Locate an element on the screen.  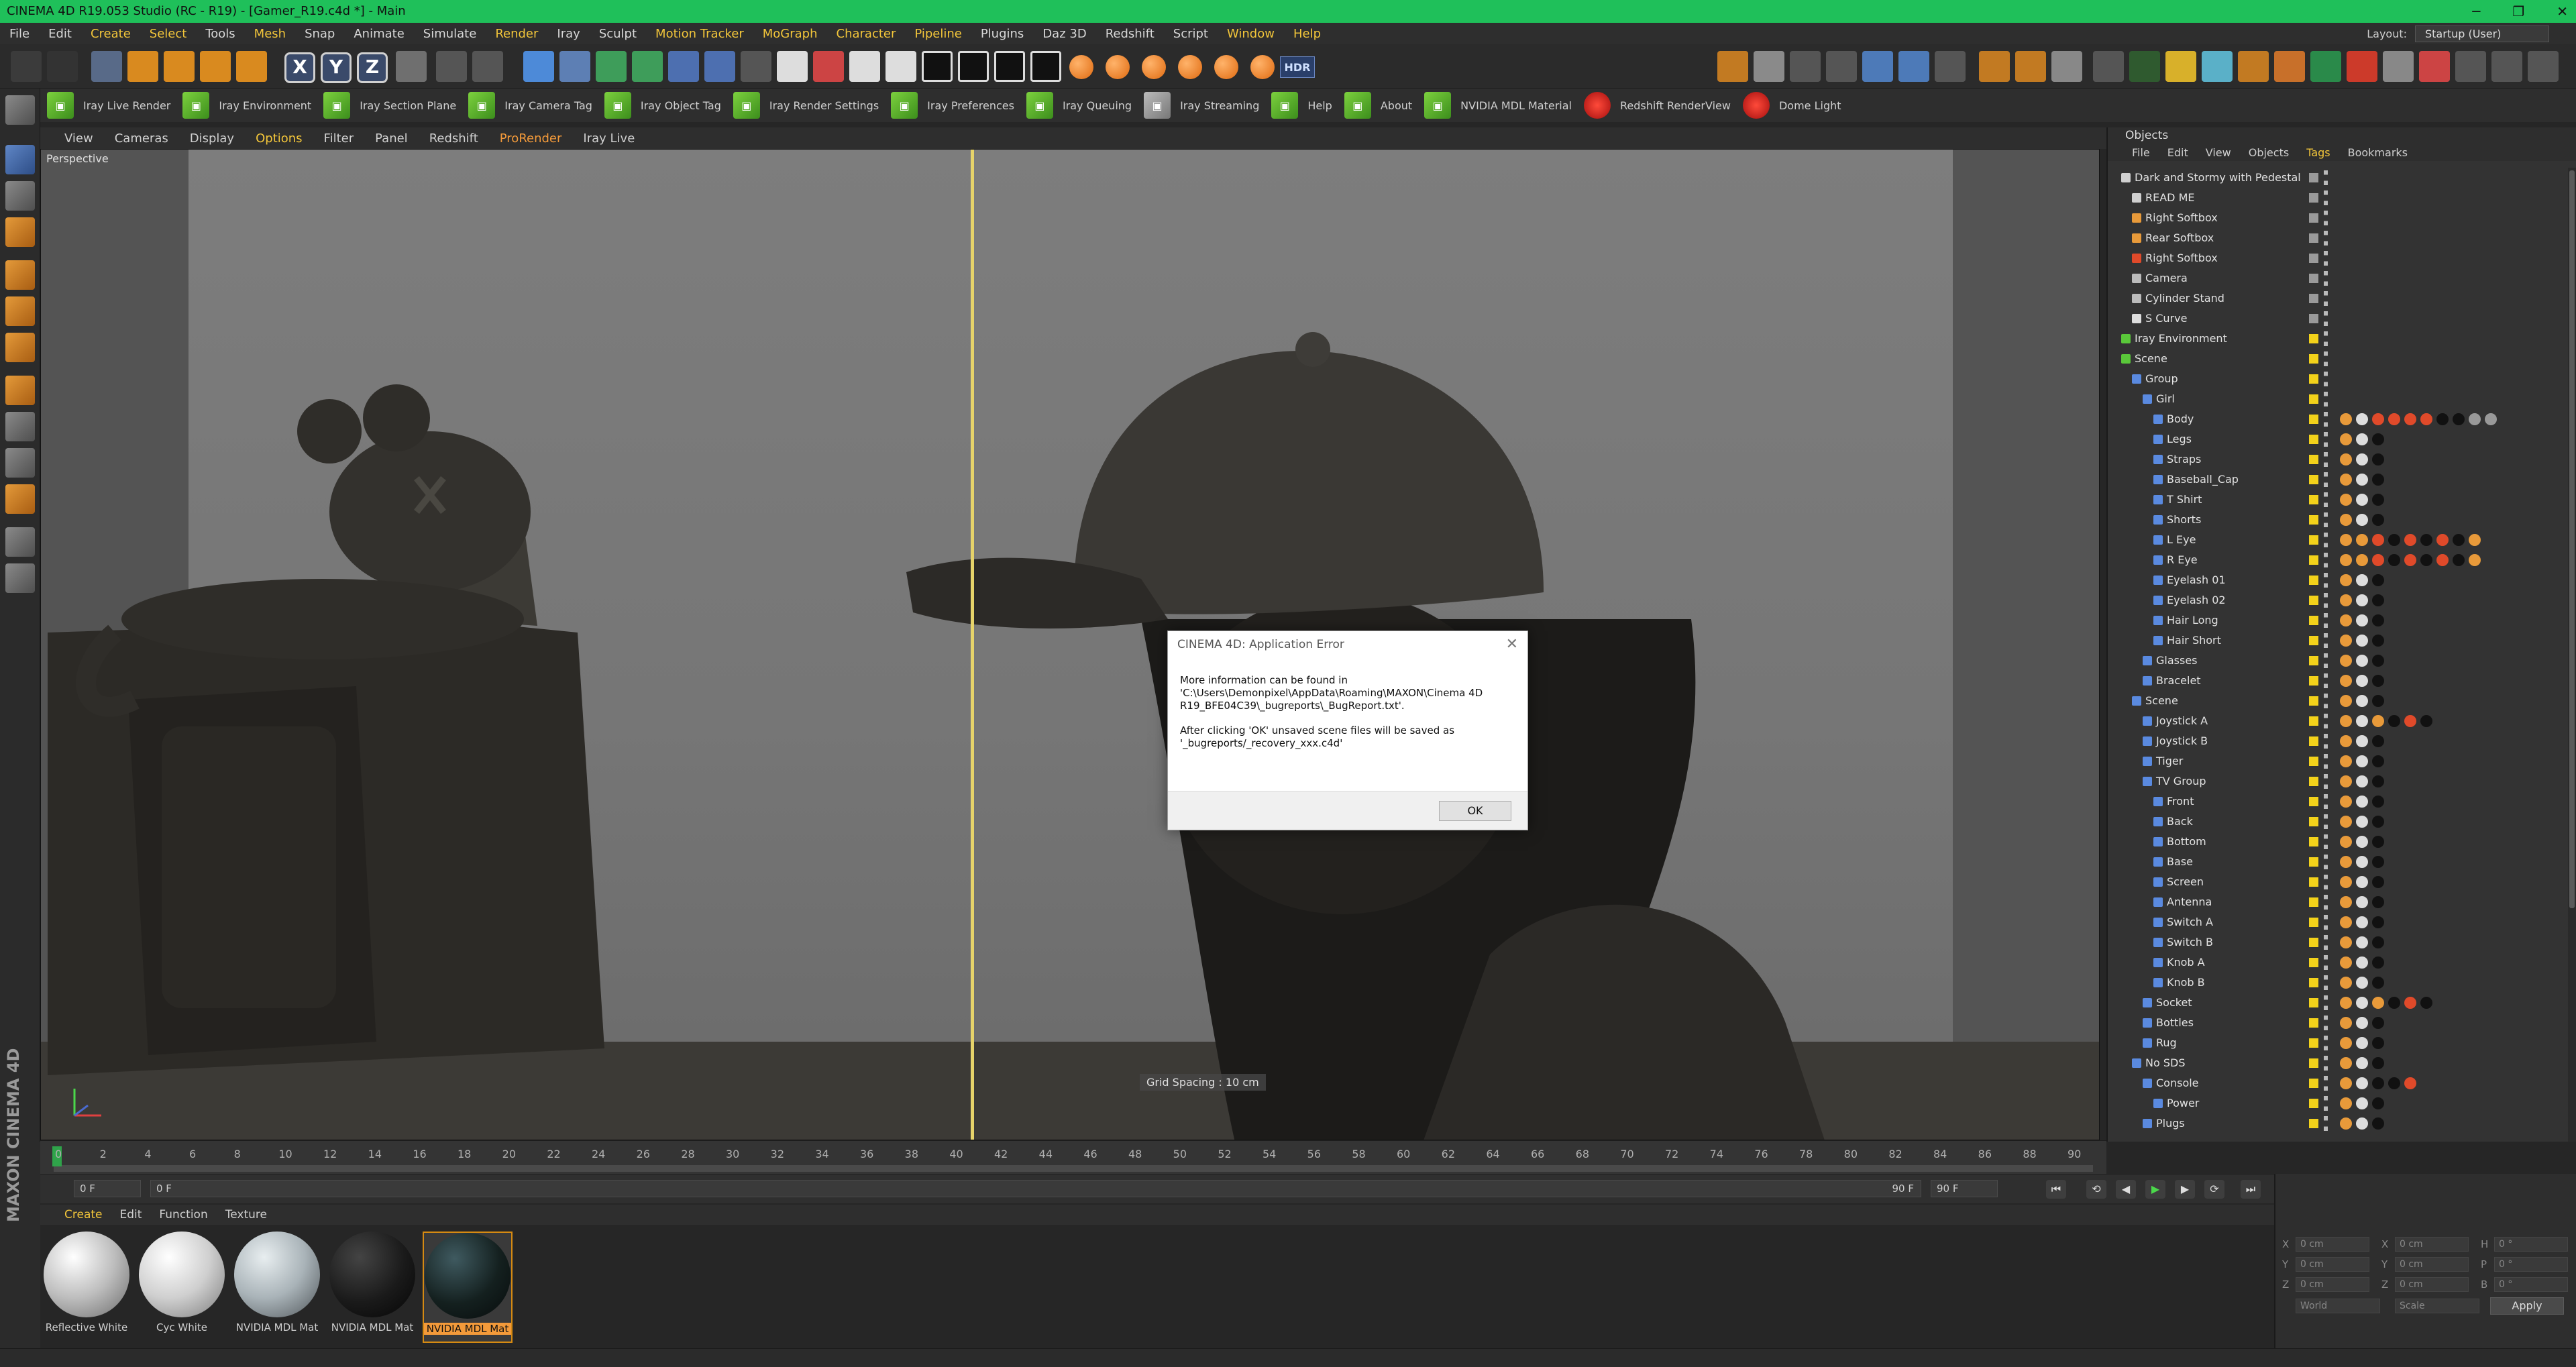
object-tree-scrollbar is located at coordinates (2572, 655).